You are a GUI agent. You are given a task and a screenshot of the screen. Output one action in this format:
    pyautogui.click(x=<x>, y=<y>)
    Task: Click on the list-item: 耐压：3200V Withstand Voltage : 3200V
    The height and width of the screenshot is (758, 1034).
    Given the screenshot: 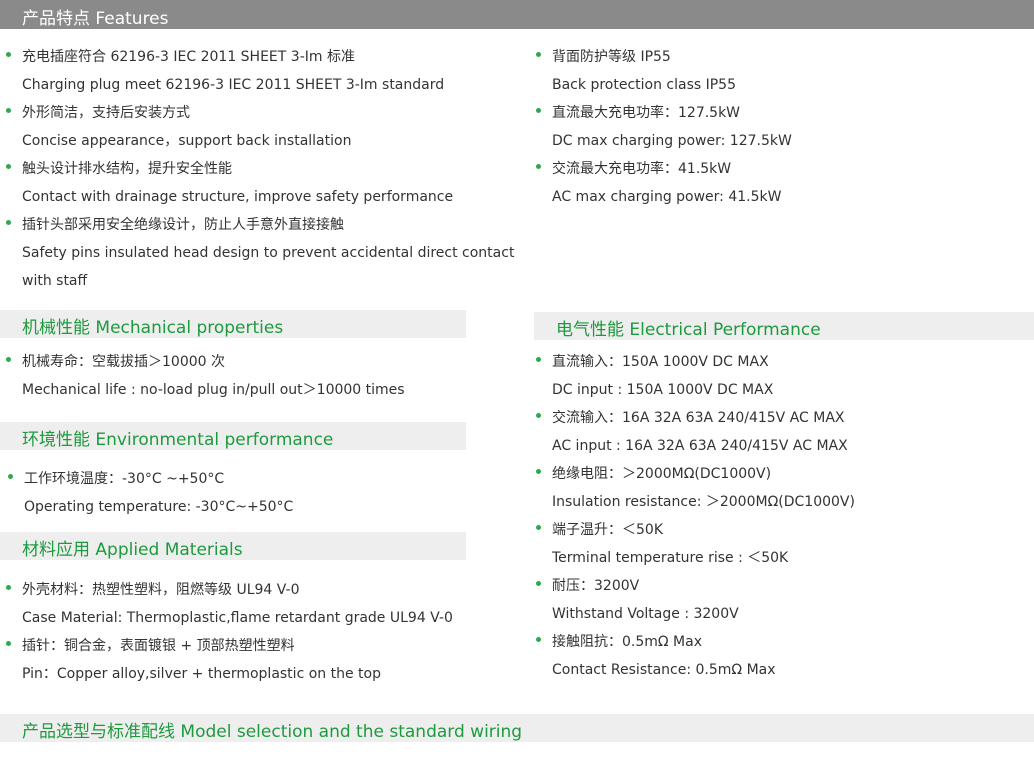 What is the action you would take?
    pyautogui.click(x=785, y=600)
    